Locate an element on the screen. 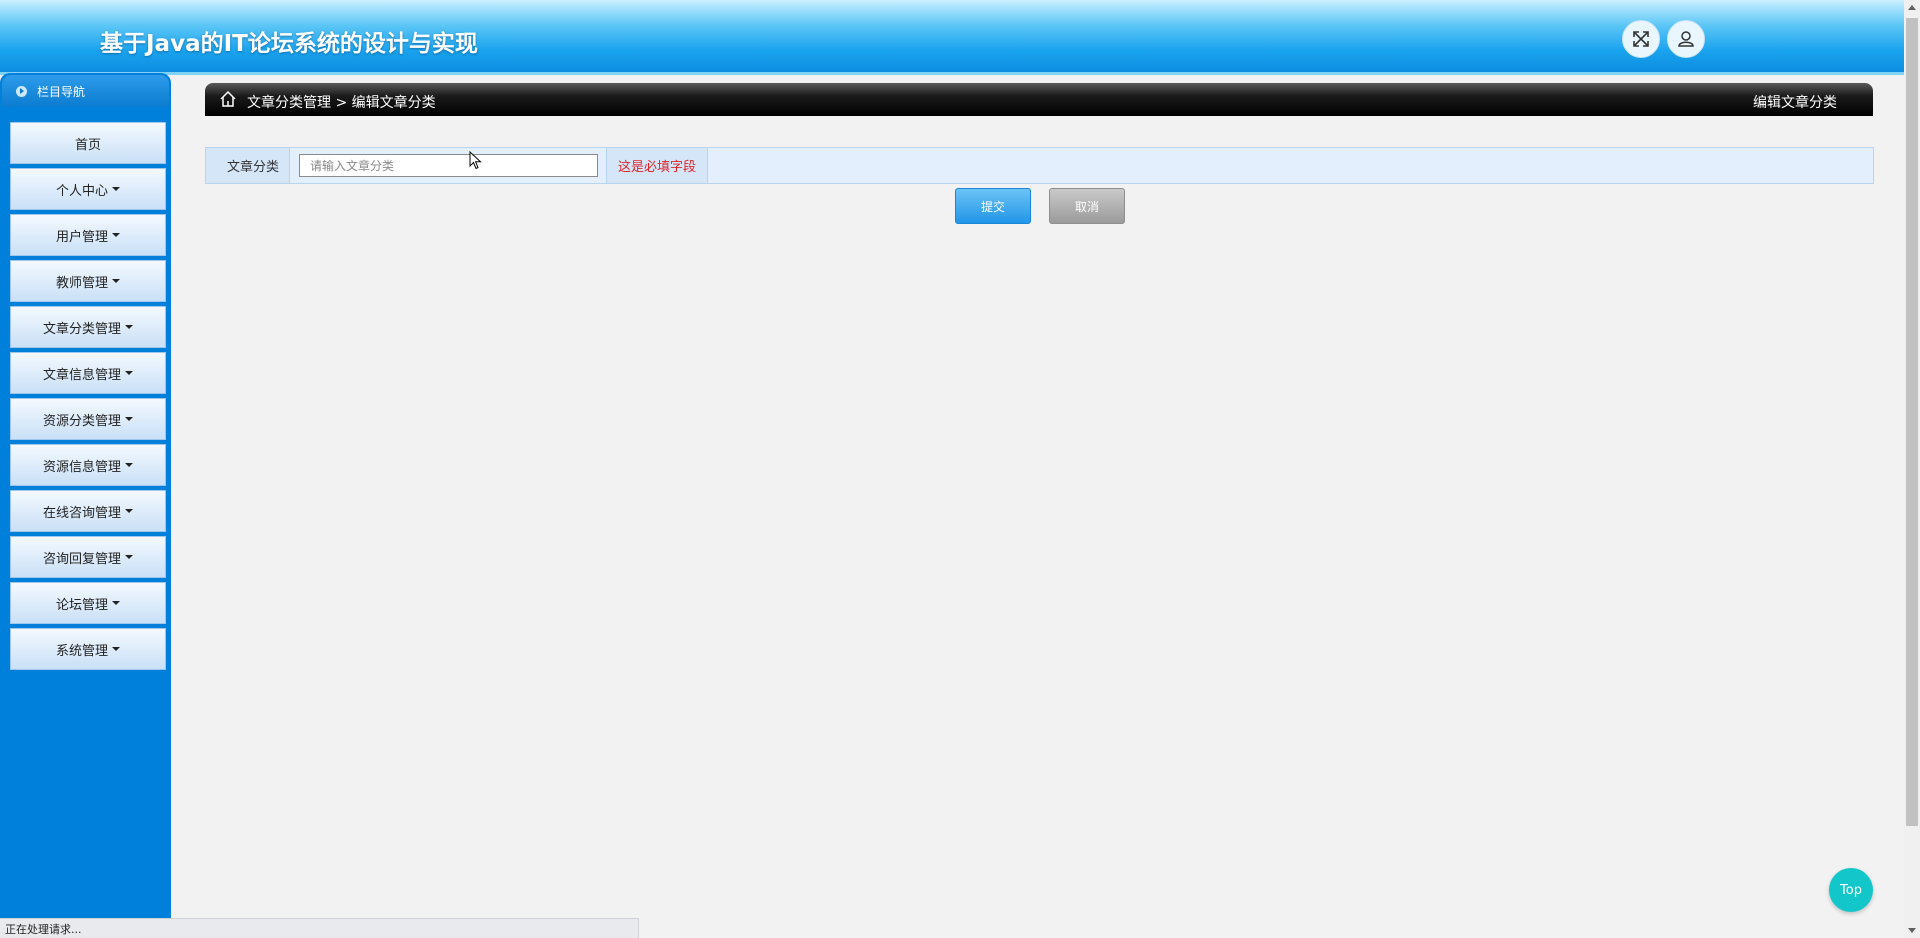 The image size is (1920, 938). sidebar-item-online-consult-management: 在线咨询管理 is located at coordinates (88, 511).